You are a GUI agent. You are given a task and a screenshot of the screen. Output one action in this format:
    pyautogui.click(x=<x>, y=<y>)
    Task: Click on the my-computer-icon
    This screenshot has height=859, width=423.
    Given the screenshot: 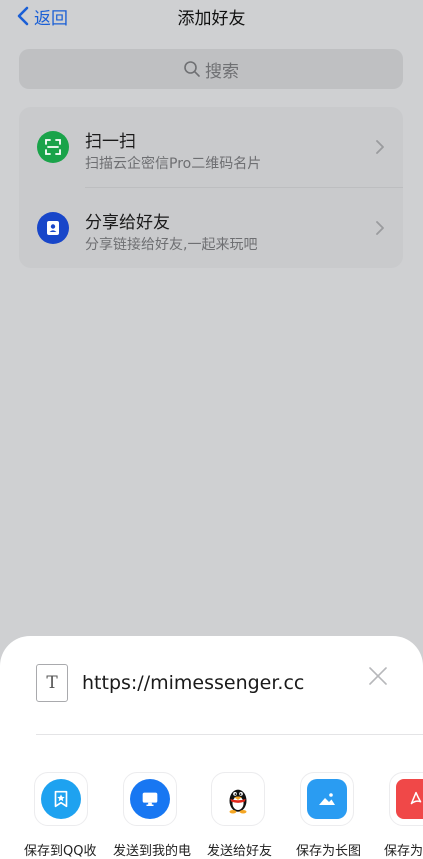 What is the action you would take?
    pyautogui.click(x=150, y=799)
    